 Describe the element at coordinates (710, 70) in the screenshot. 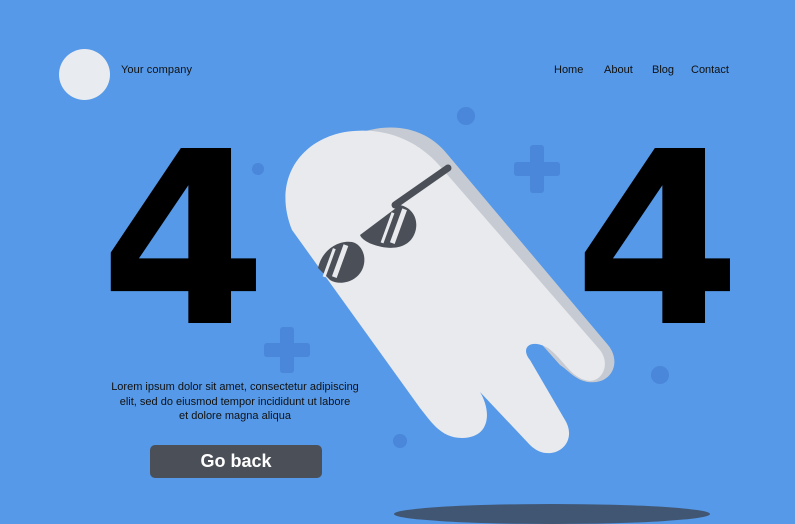

I see `nav-contact-link: Contact` at that location.